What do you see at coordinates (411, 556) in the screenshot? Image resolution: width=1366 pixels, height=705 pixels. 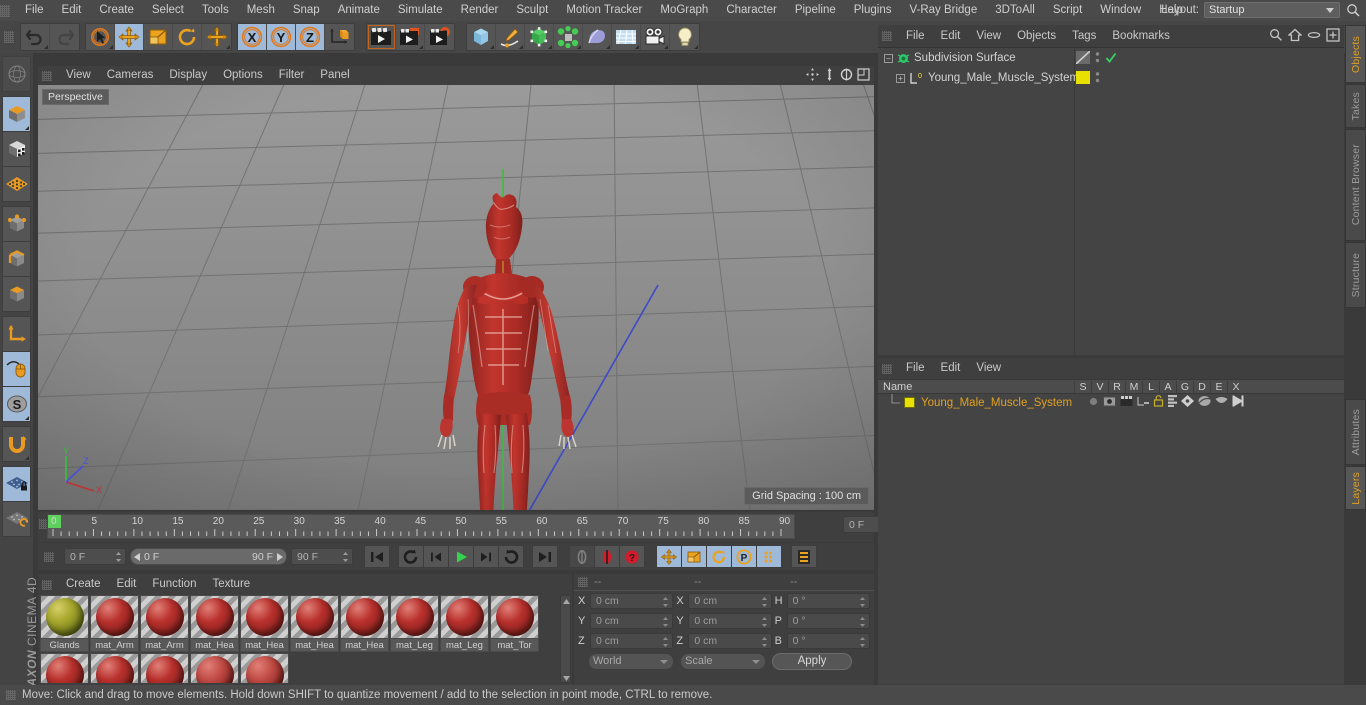 I see `play-reverse-loop-icon` at bounding box center [411, 556].